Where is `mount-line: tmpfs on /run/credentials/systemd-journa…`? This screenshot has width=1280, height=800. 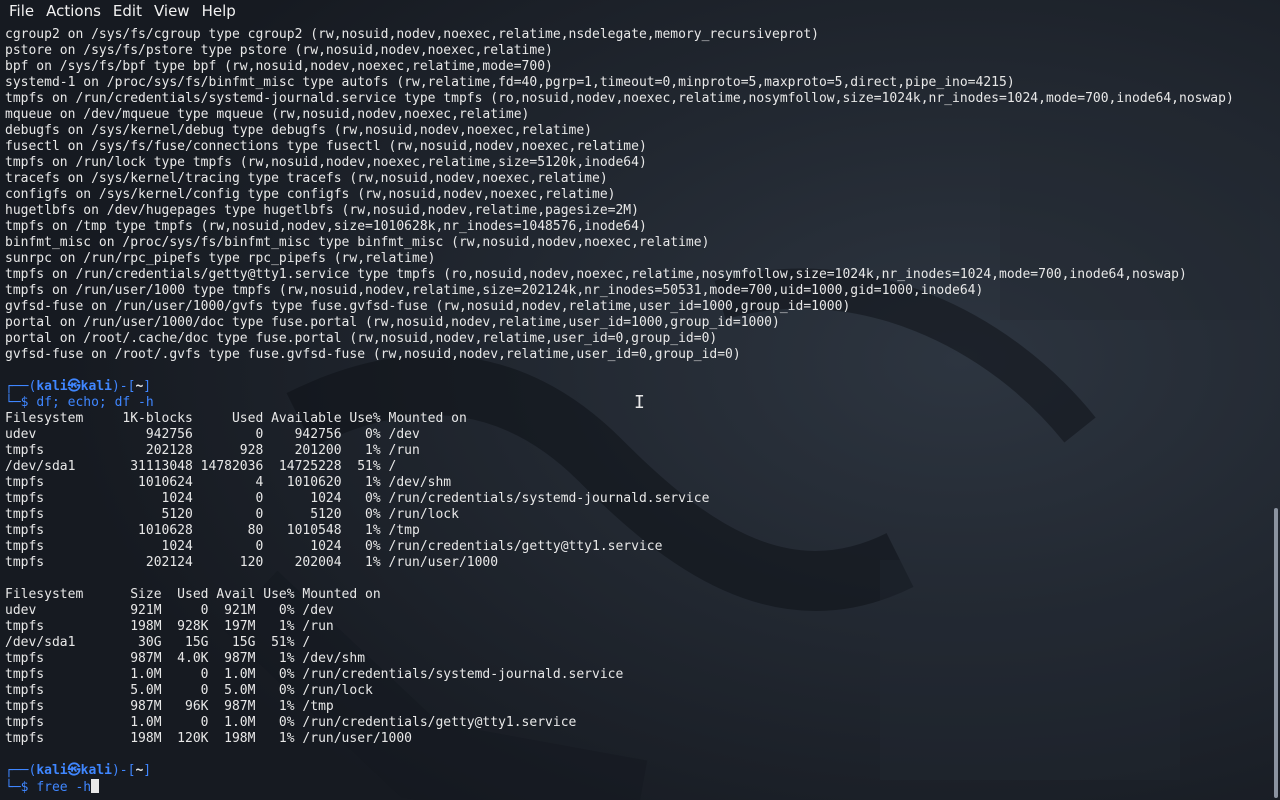
mount-line: tmpfs on /run/credentials/systemd-journa… is located at coordinates (619, 98).